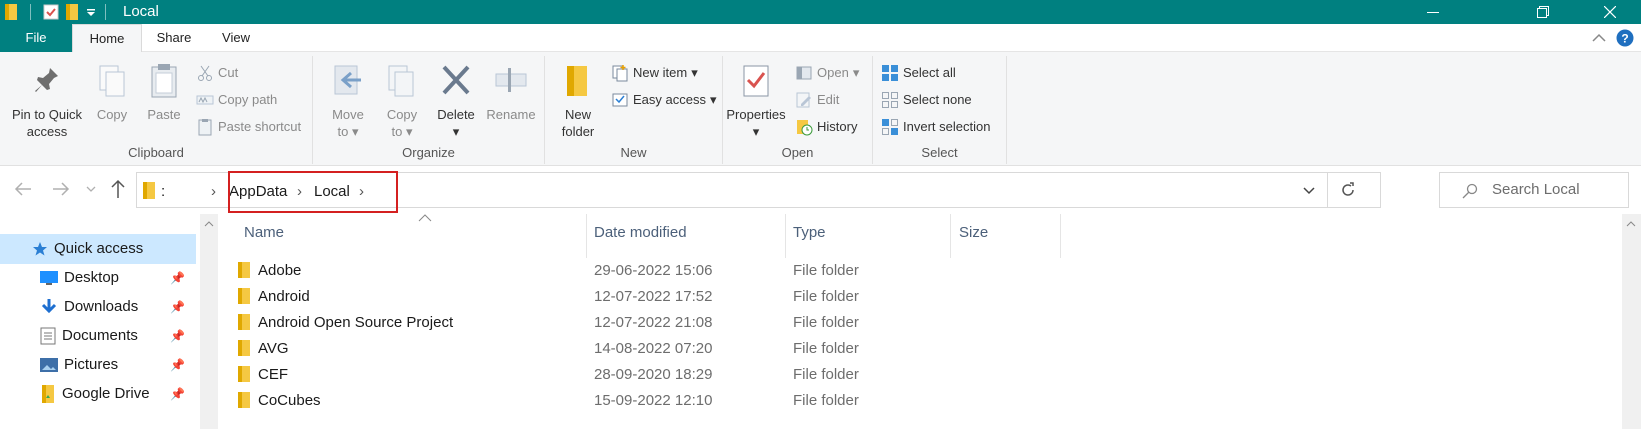  Describe the element at coordinates (46, 80) in the screenshot. I see `pin-icon` at that location.